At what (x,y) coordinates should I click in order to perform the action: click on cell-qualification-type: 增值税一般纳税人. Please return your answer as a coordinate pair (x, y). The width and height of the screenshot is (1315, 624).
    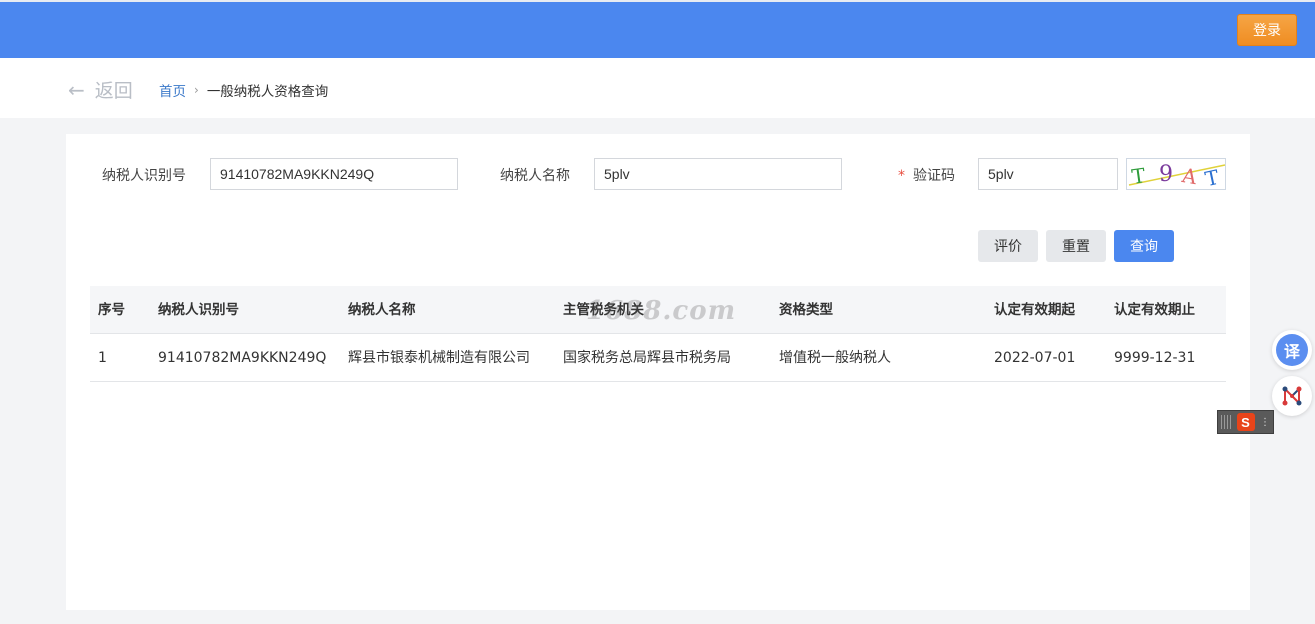
    Looking at the image, I should click on (835, 358).